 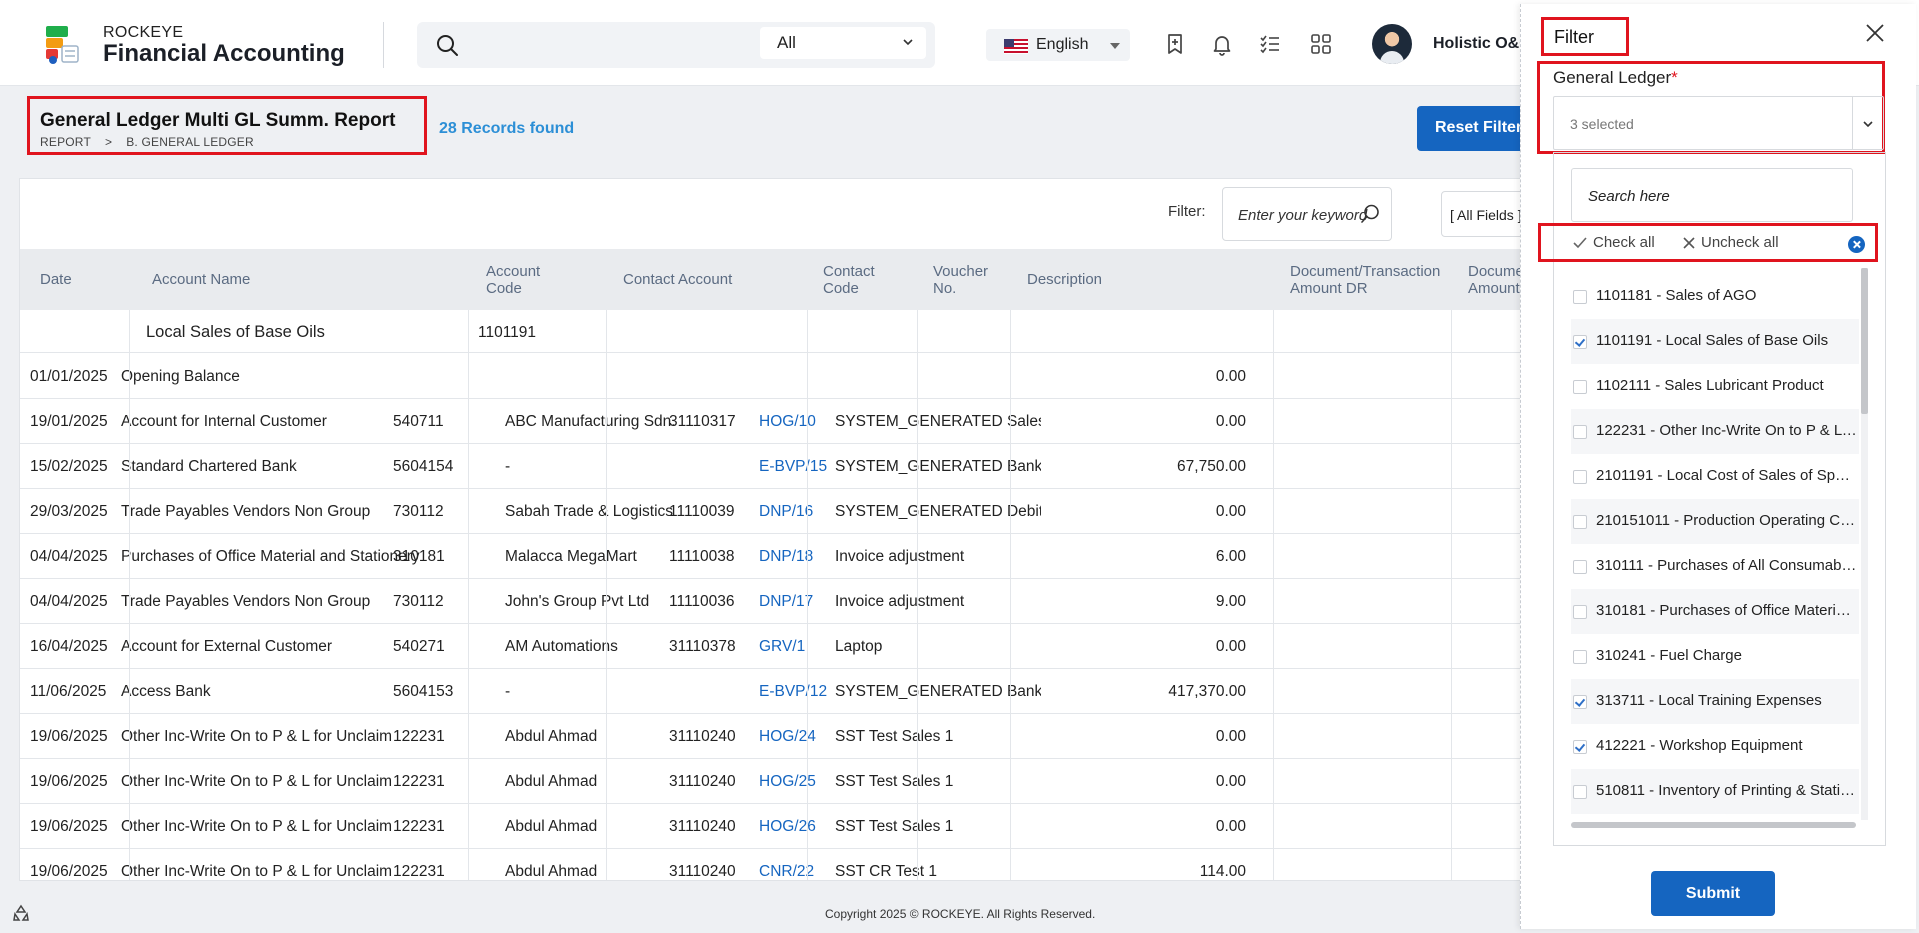 I want to click on global-search: All, so click(x=676, y=45).